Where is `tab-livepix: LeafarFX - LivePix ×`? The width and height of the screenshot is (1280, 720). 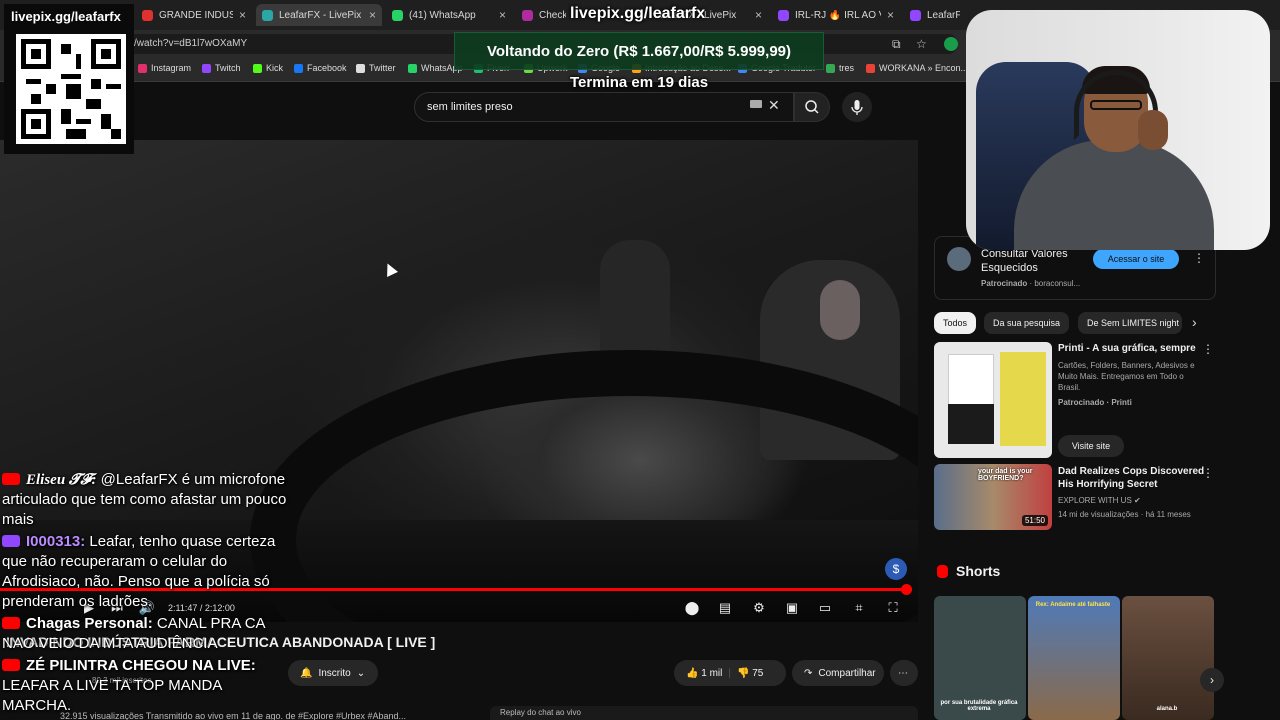
tab-livepix: LeafarFX - LivePix × is located at coordinates (319, 15).